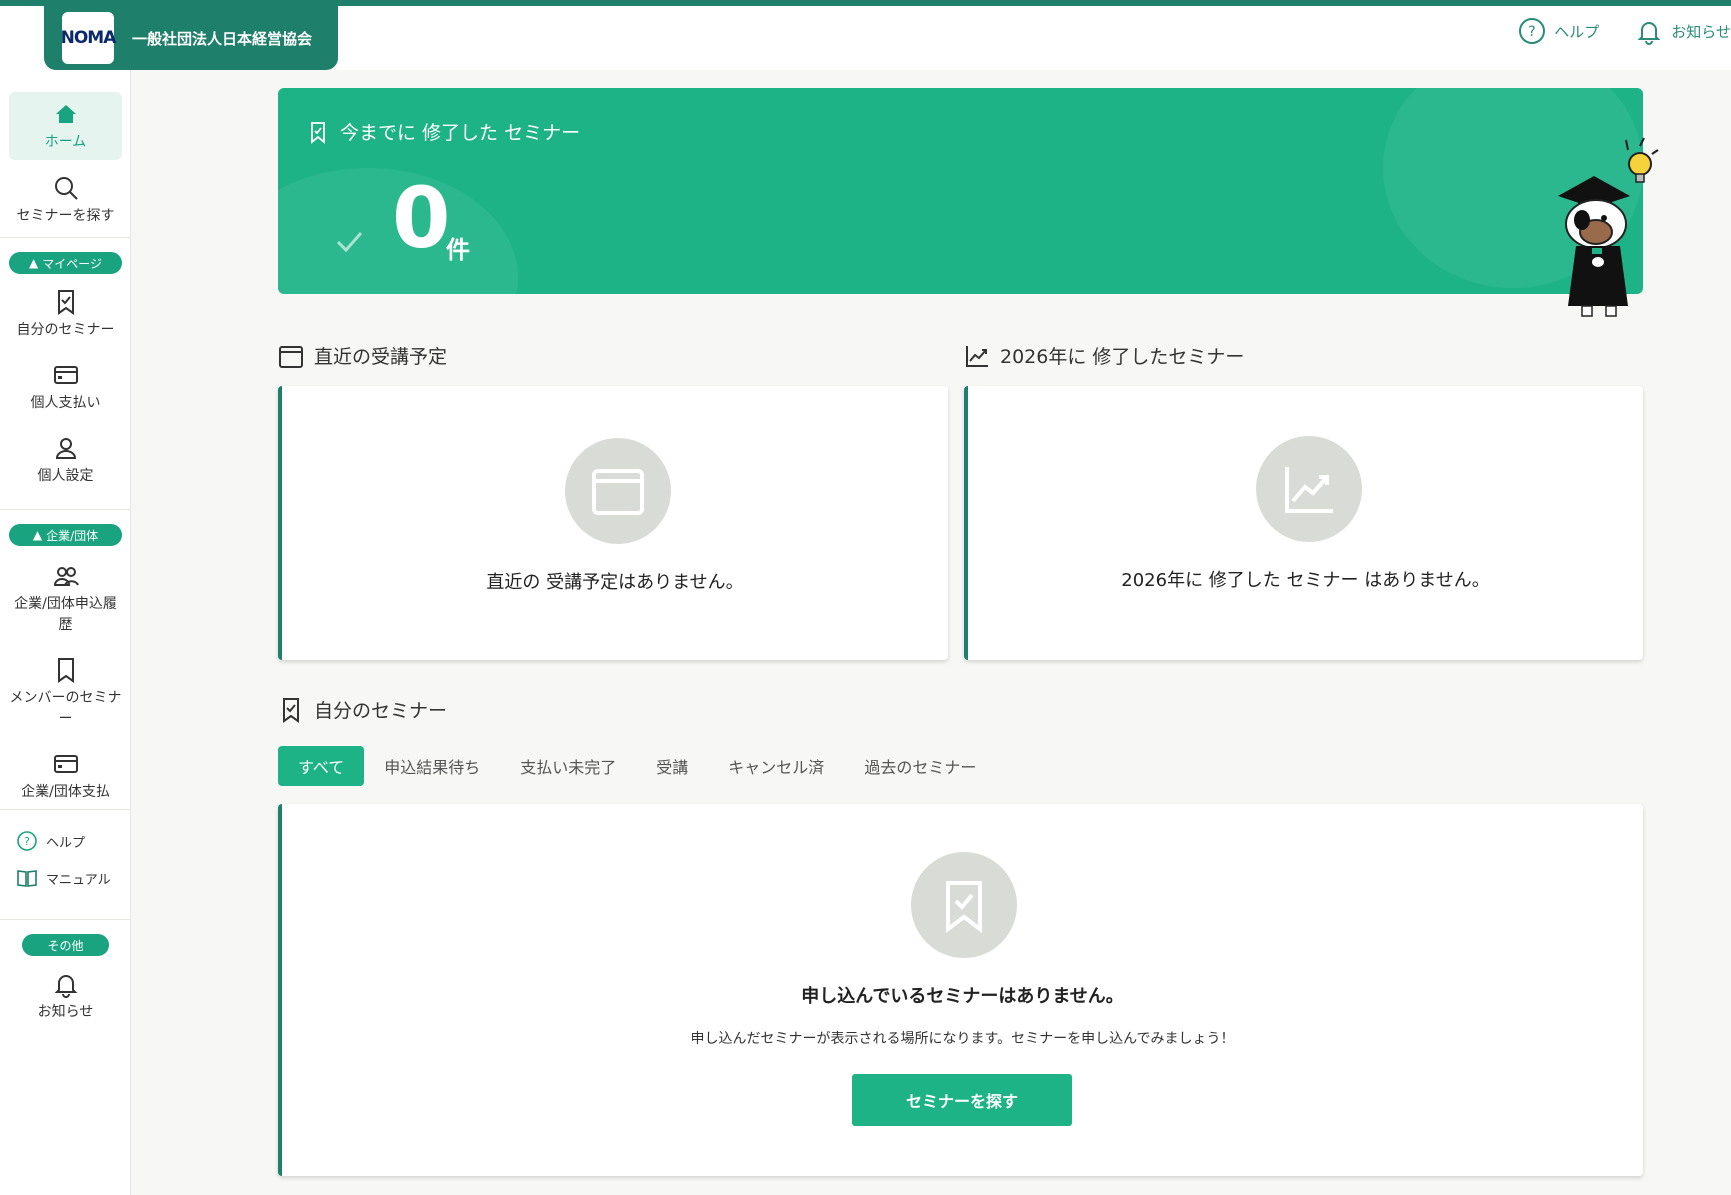 The height and width of the screenshot is (1195, 1731). I want to click on upcoming-section-title: 直近の受講予定, so click(362, 355).